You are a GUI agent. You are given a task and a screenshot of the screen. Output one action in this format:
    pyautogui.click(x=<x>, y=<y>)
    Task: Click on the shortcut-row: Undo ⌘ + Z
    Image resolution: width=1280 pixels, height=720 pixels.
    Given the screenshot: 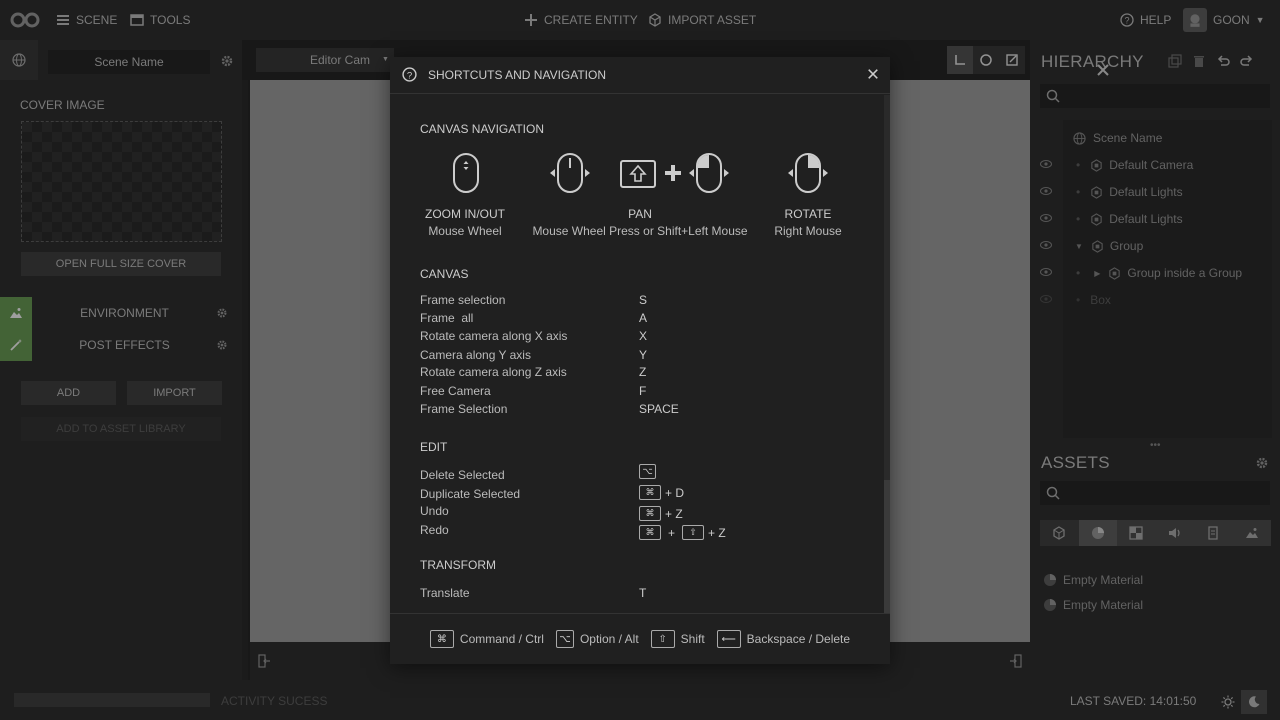 What is the action you would take?
    pyautogui.click(x=640, y=513)
    